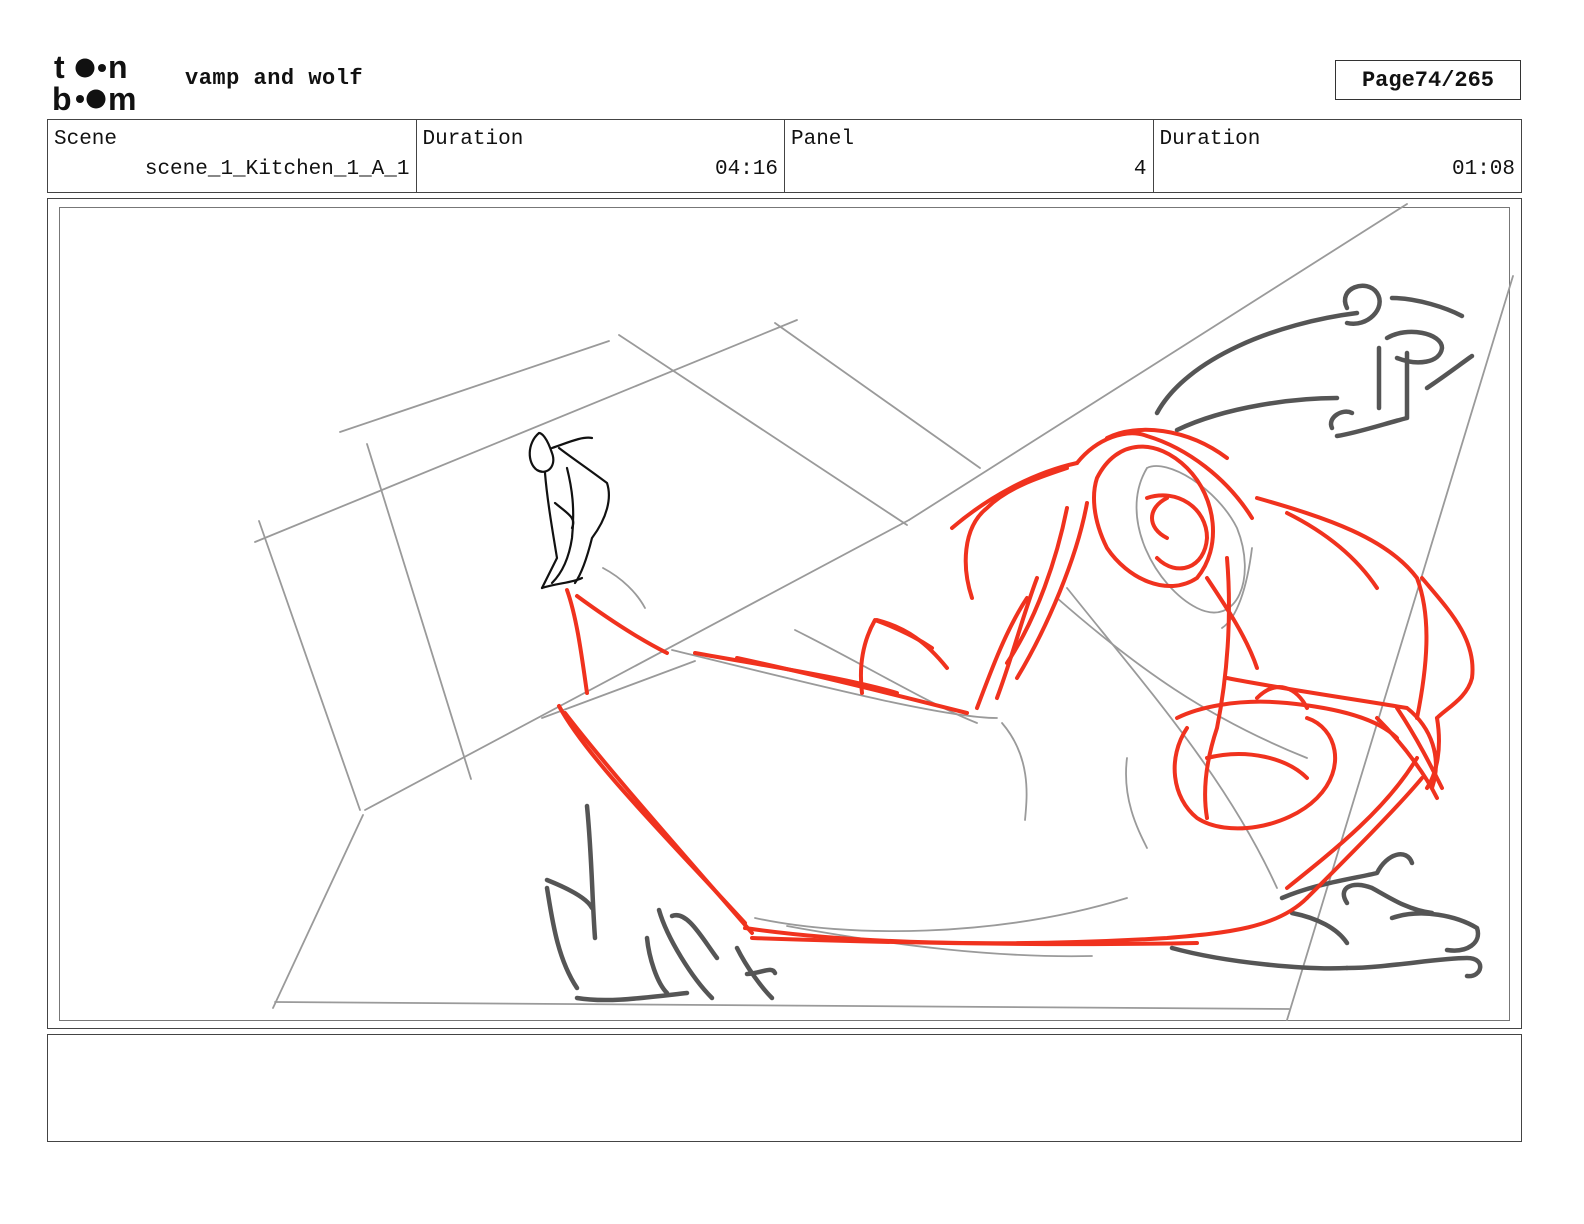  I want to click on page-number: 74/265, so click(1454, 80).